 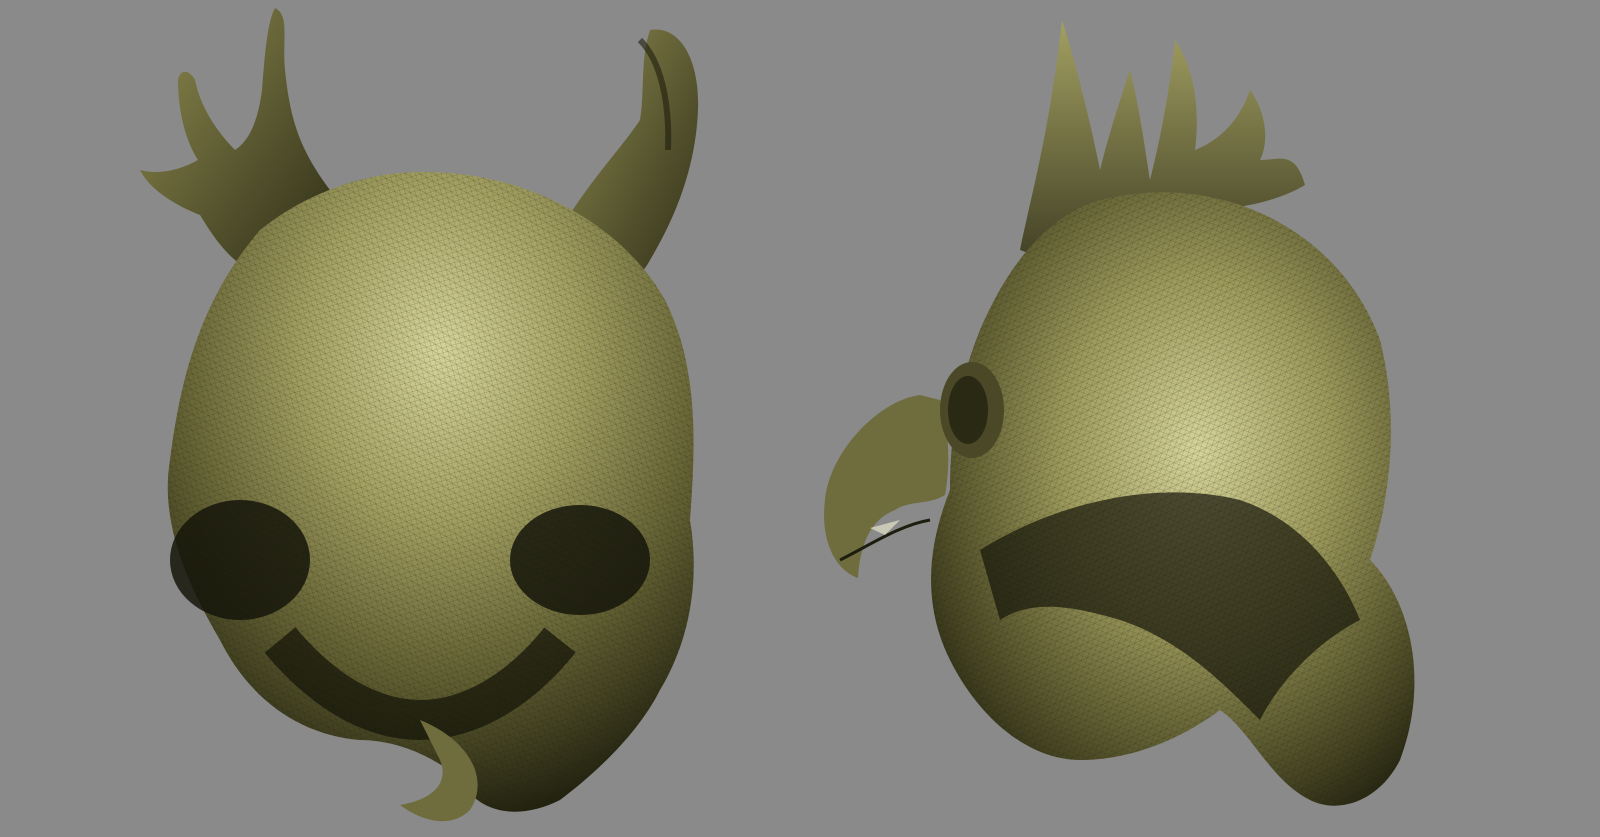 I want to click on right-eye-socket, so click(x=580, y=560).